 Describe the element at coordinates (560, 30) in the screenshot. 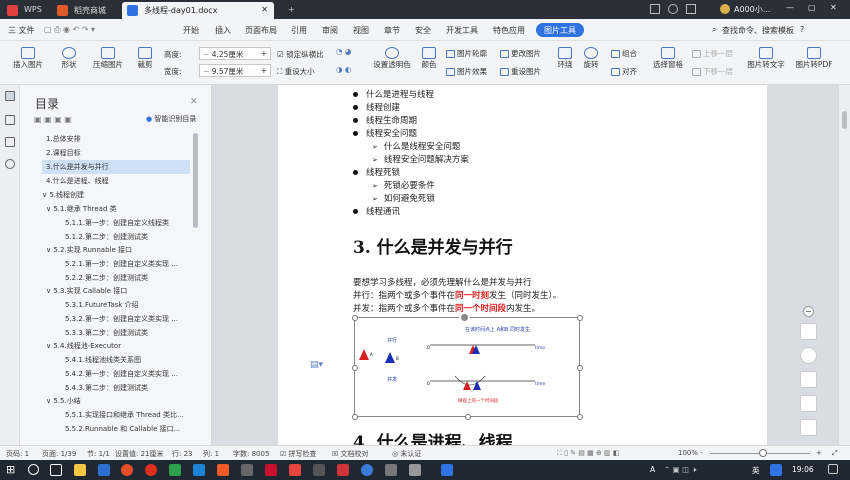

I see `menu-picture-tools: 图片工具` at that location.